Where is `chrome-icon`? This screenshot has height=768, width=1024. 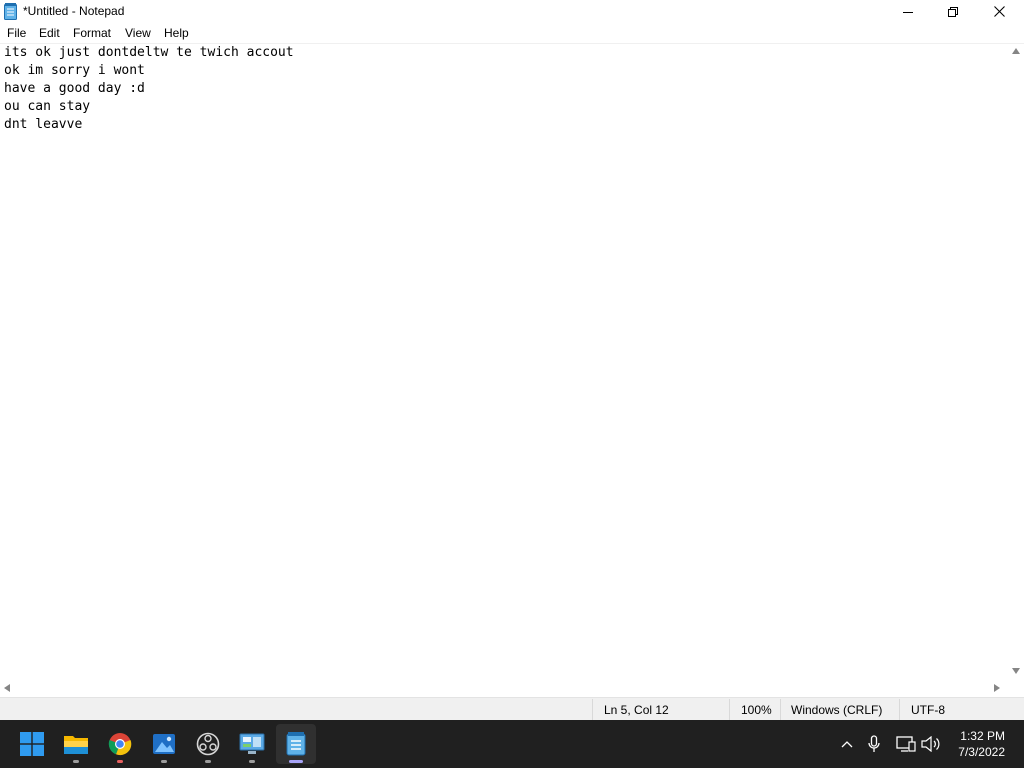 chrome-icon is located at coordinates (120, 744).